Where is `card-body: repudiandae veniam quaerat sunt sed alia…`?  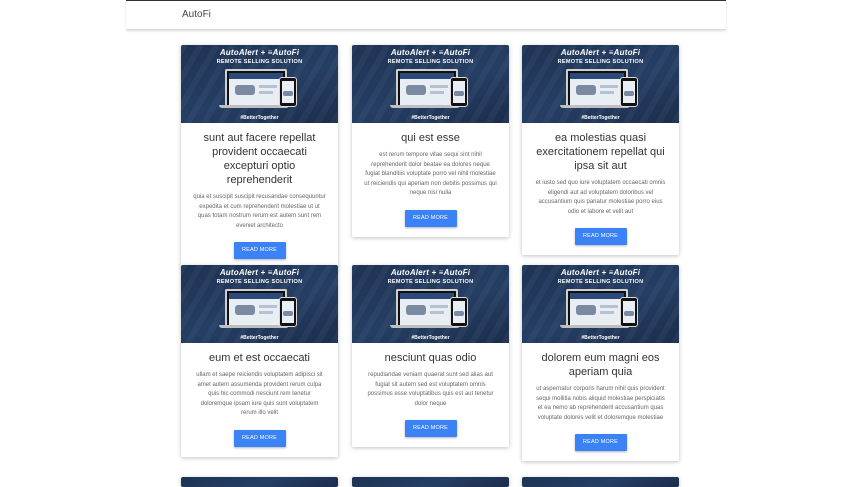
card-body: repudiandae veniam quaerat sunt sed alia… is located at coordinates (430, 389).